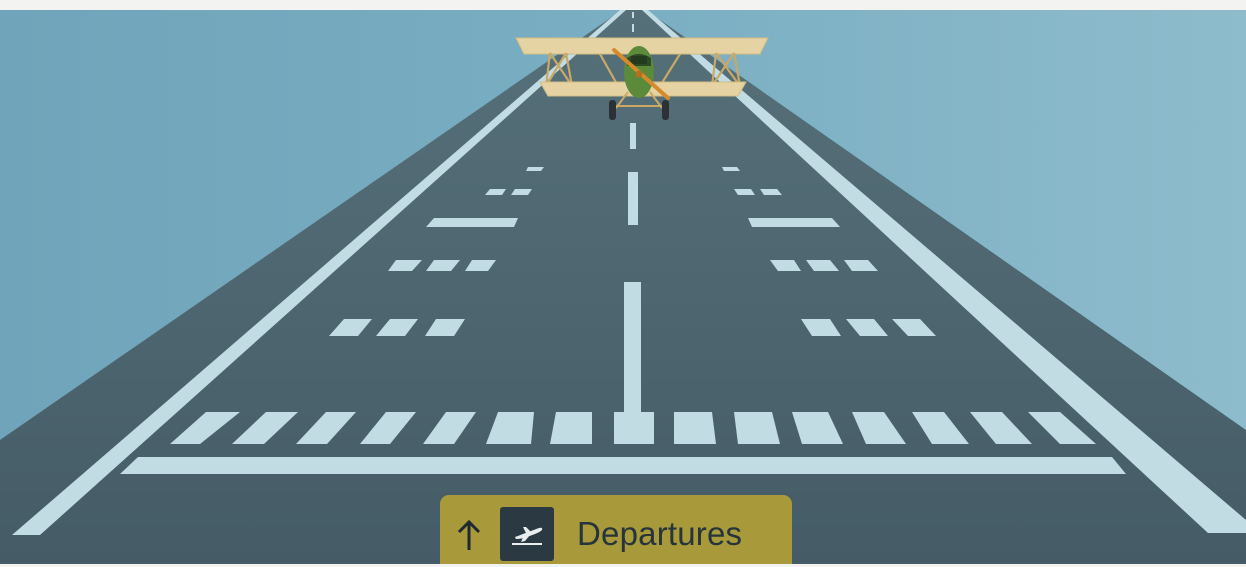  I want to click on left-wheel, so click(612, 110).